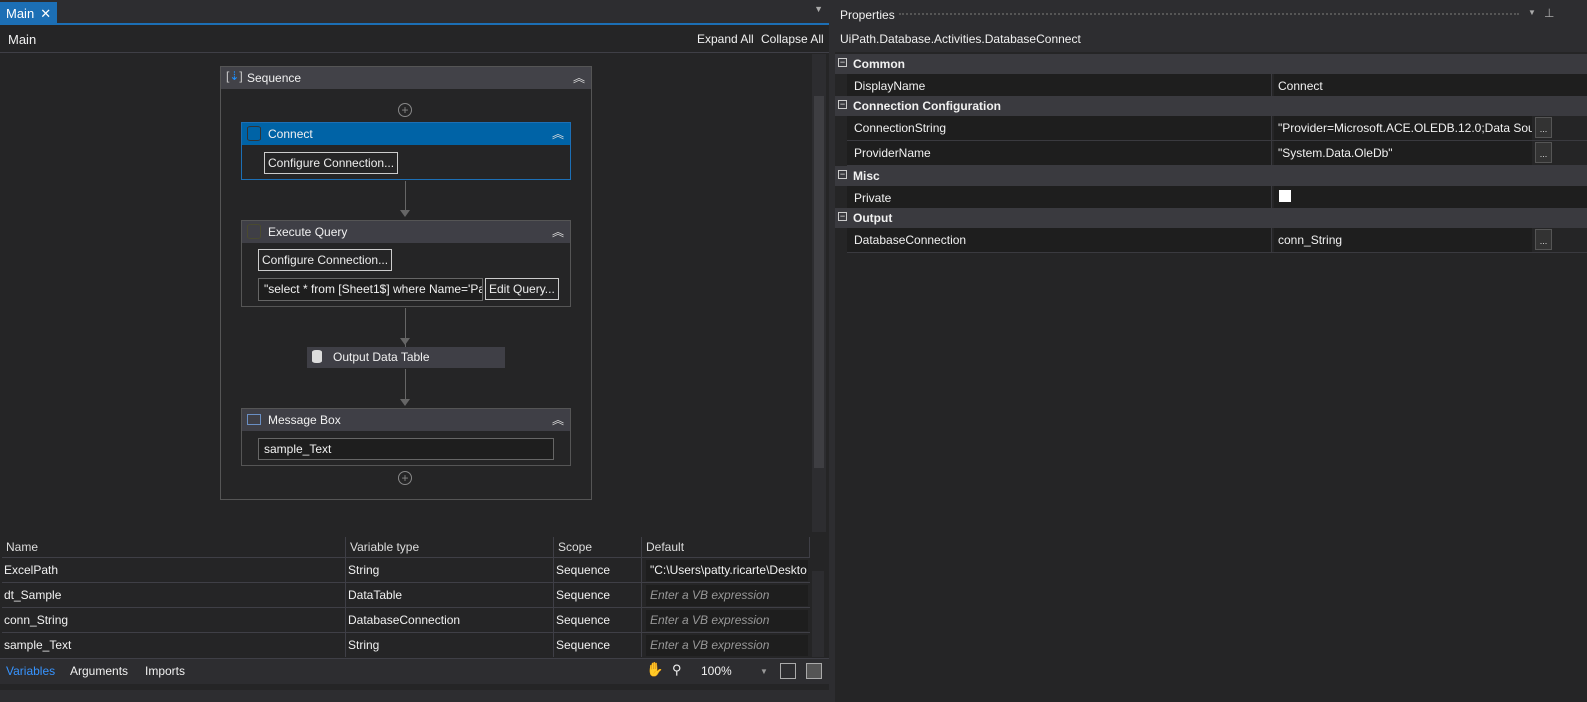  What do you see at coordinates (1403, 153) in the screenshot?
I see `provider-name-input: "System.Data.OleDb"` at bounding box center [1403, 153].